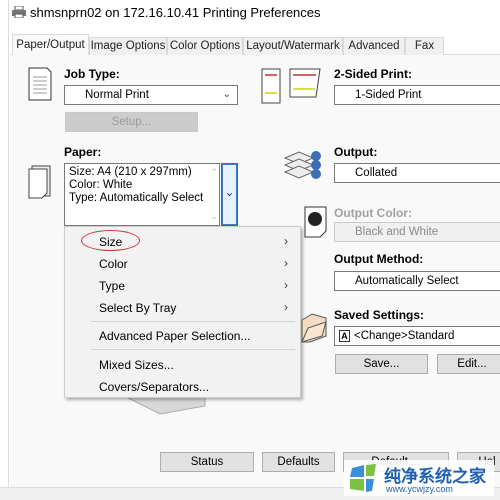 Image resolution: width=500 pixels, height=500 pixels. I want to click on output-color-select: Black and White, so click(417, 232).